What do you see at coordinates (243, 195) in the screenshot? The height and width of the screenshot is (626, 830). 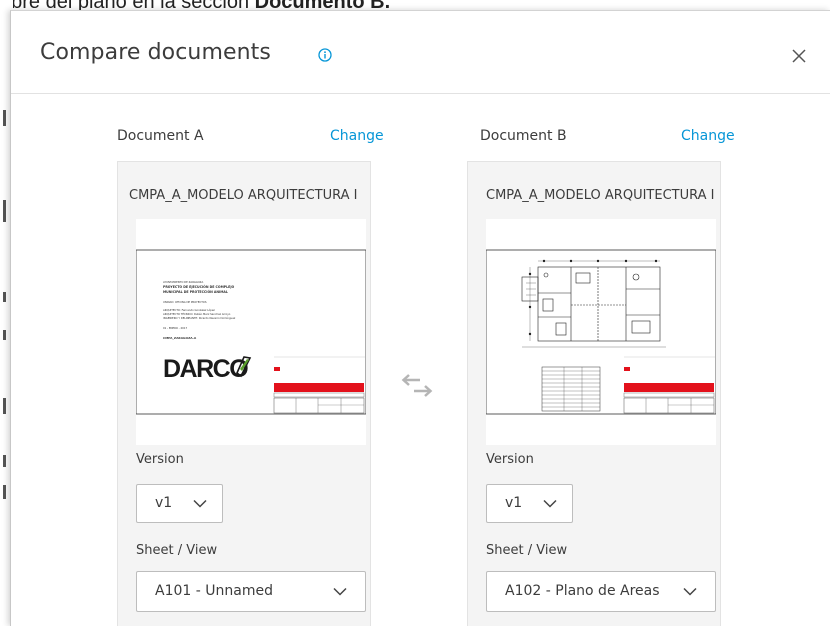 I see `document-a-filename: CMPA_A_MODELO ARQUITECTURA I` at bounding box center [243, 195].